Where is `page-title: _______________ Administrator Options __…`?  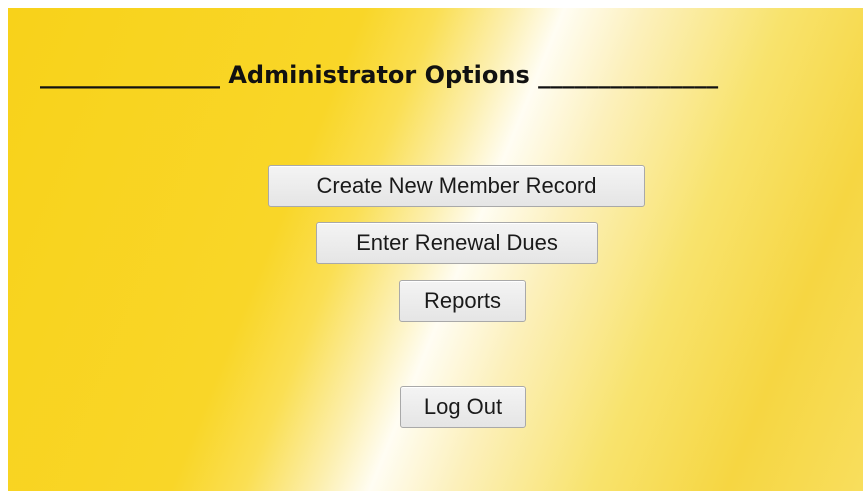 page-title: _______________ Administrator Options __… is located at coordinates (379, 75).